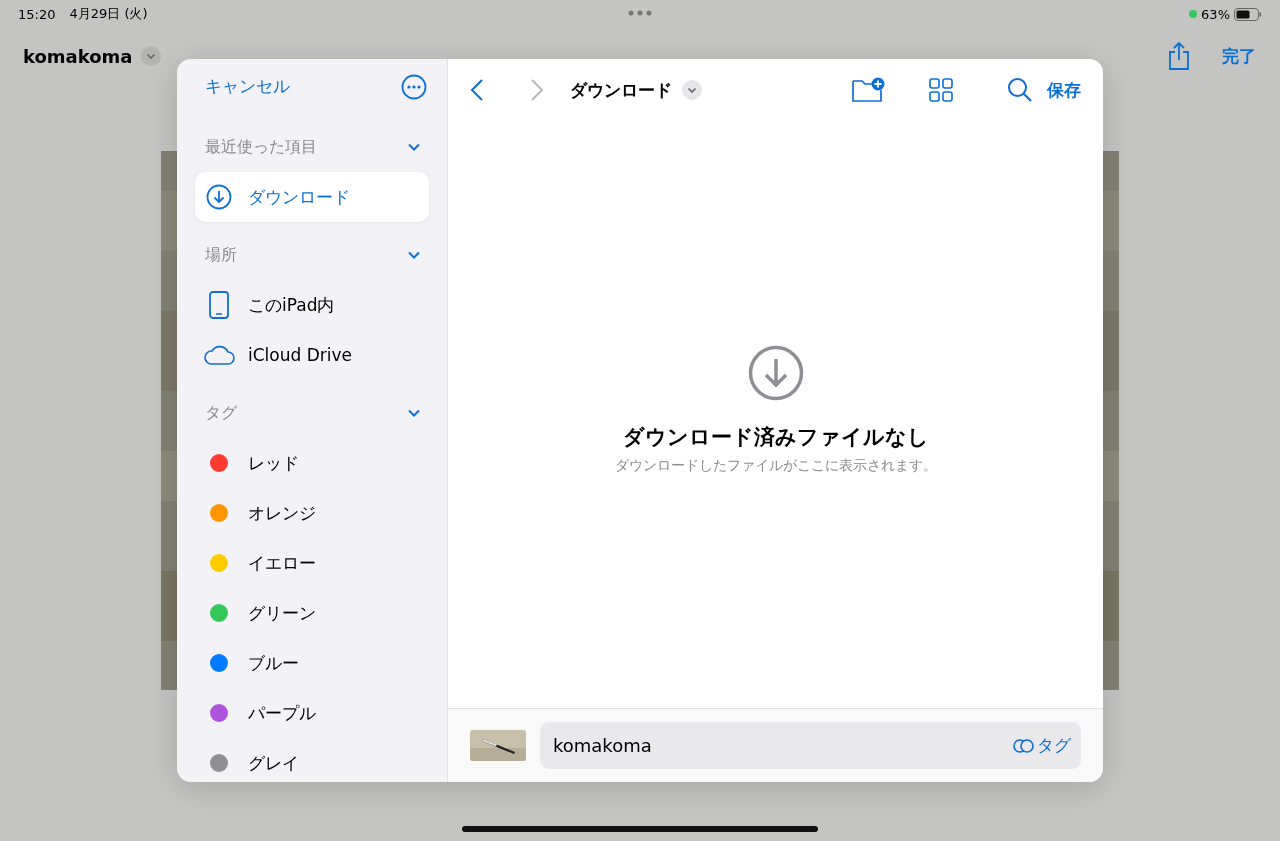 The height and width of the screenshot is (841, 1280). Describe the element at coordinates (941, 90) in the screenshot. I see `grid-view-icon` at that location.